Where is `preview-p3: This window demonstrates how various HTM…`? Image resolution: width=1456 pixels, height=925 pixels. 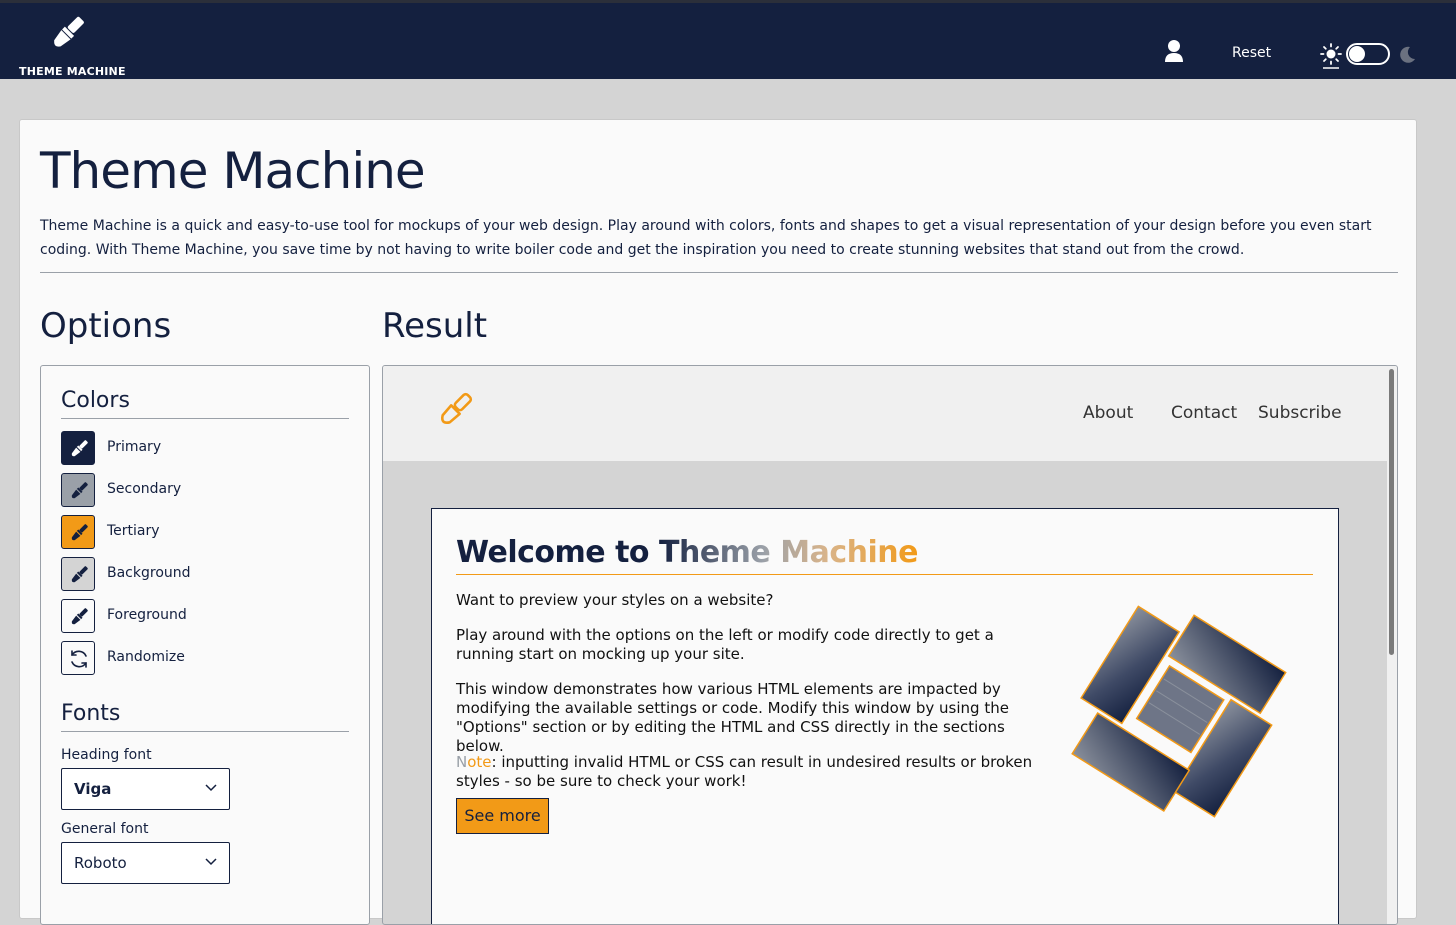
preview-p3: This window demonstrates how various HTM… is located at coordinates (732, 717).